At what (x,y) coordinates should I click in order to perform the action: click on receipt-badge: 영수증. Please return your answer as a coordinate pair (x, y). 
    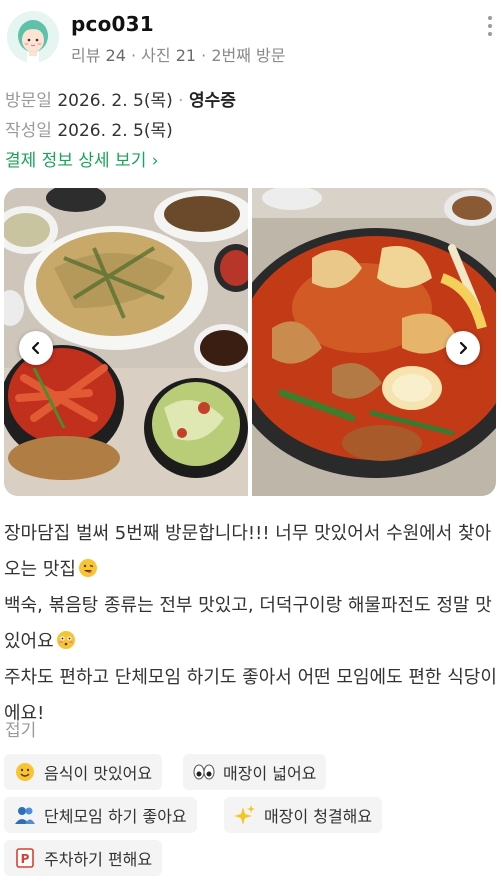
    Looking at the image, I should click on (212, 101).